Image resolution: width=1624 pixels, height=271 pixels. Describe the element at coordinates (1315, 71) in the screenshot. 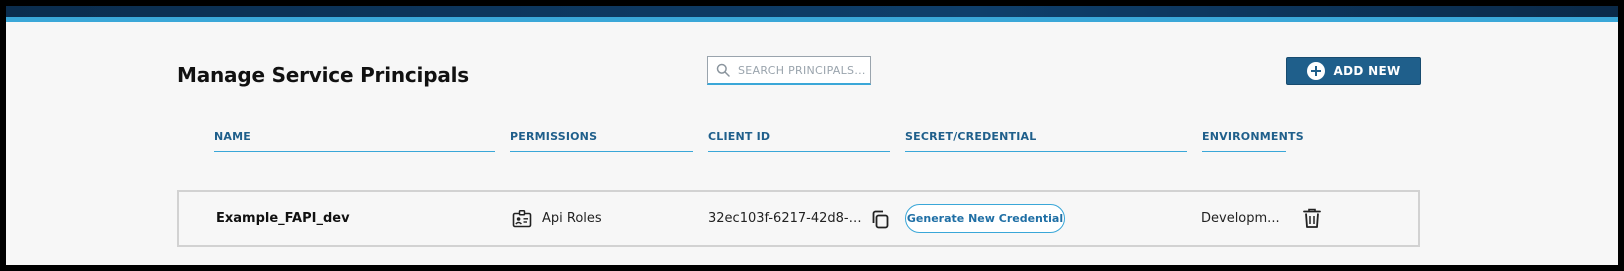

I see `plus-circle-icon` at that location.